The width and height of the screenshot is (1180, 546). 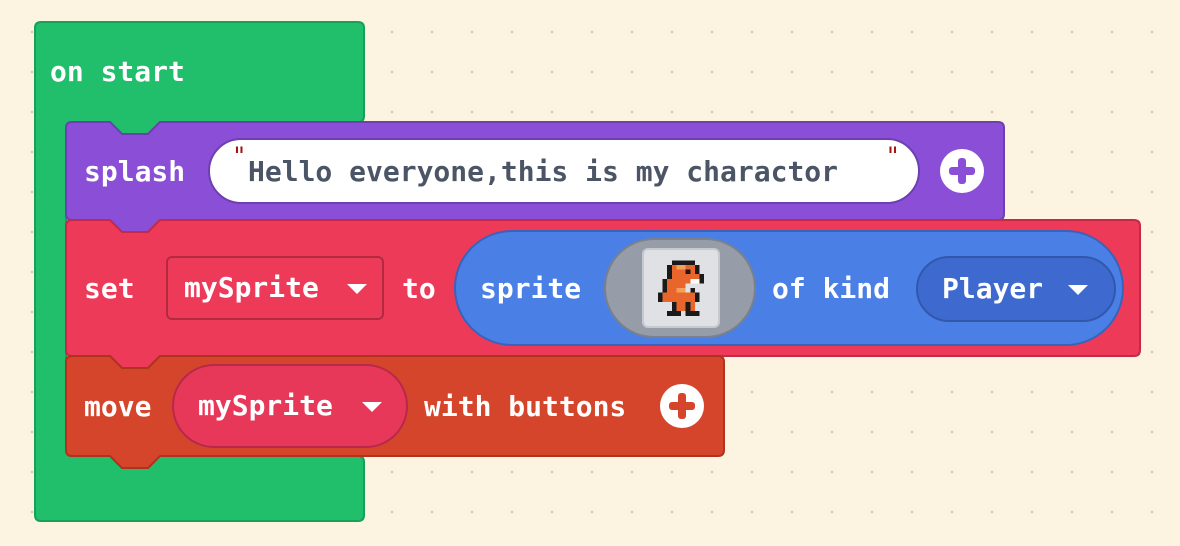 I want to click on move-variable-name: mySprite, so click(x=265, y=405).